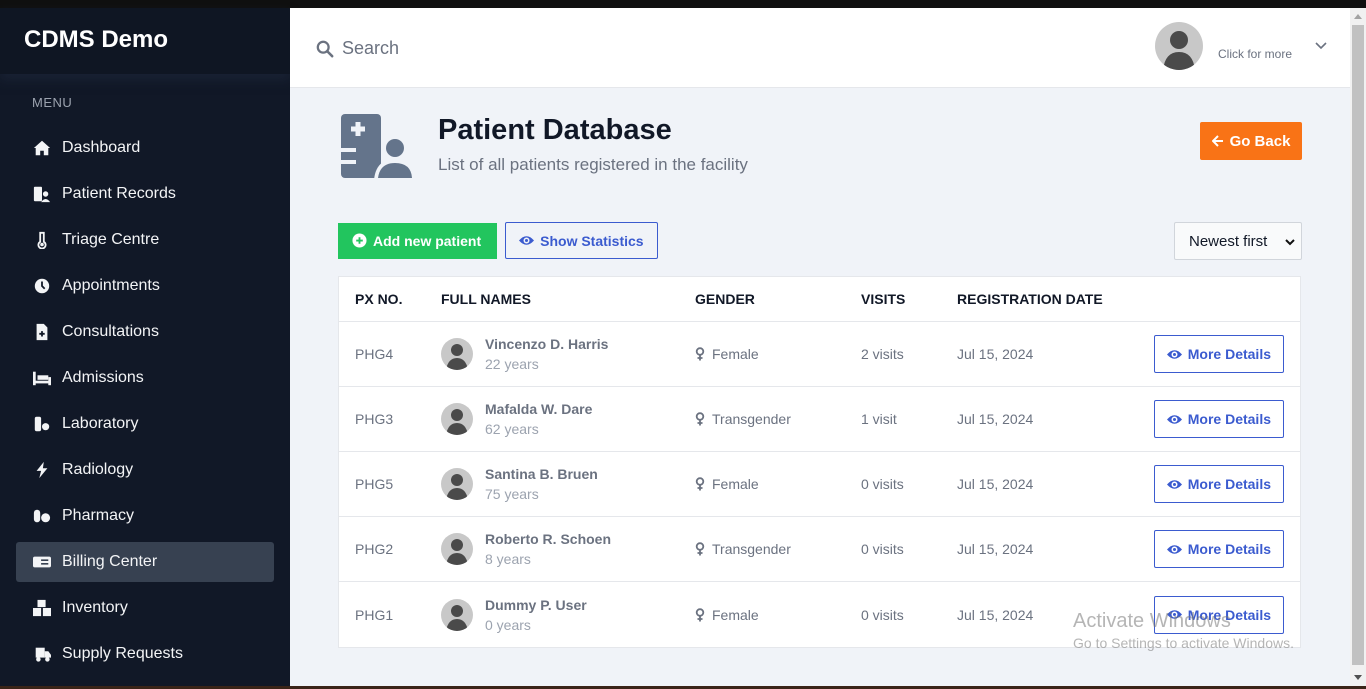 The height and width of the screenshot is (689, 1366). What do you see at coordinates (1174, 549) in the screenshot?
I see `eye-icon` at bounding box center [1174, 549].